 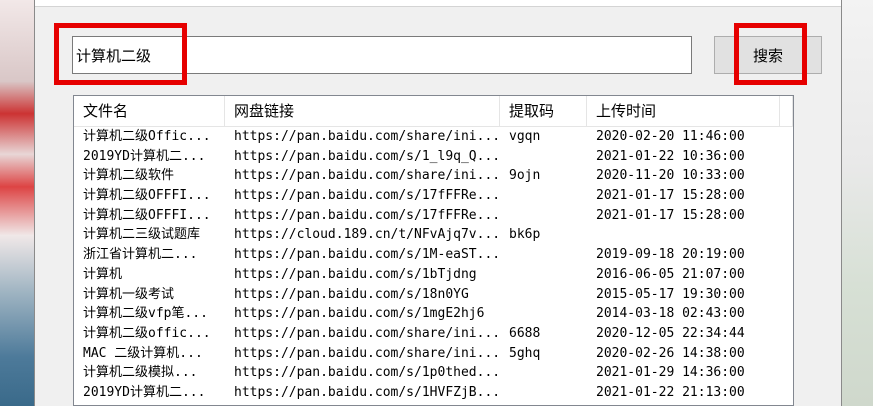 What do you see at coordinates (670, 176) in the screenshot?
I see `cell-upload-time: 2020-11-20 10:33:00` at bounding box center [670, 176].